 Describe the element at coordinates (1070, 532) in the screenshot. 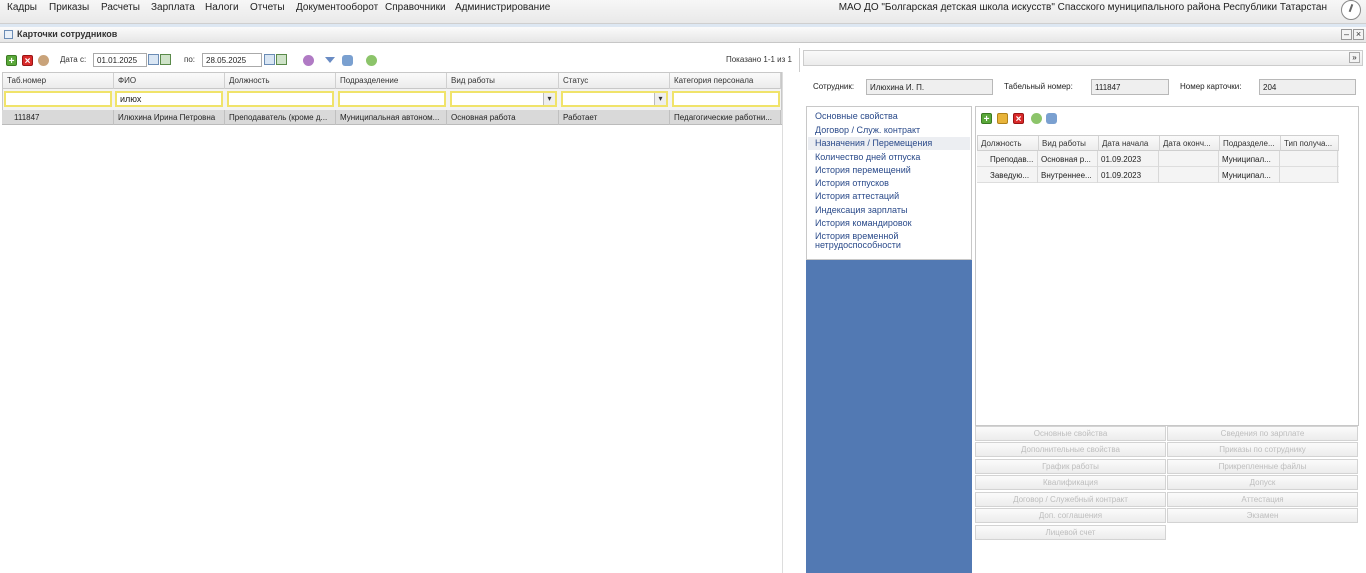

I see `btn-personal-account: Лицевой счет` at that location.